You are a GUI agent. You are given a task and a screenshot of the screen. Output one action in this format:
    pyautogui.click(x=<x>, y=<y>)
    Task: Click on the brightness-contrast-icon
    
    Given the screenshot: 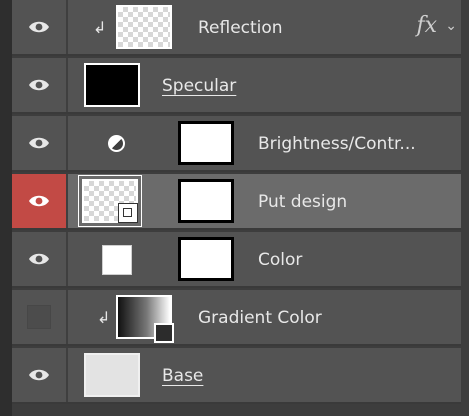 What is the action you would take?
    pyautogui.click(x=116, y=143)
    